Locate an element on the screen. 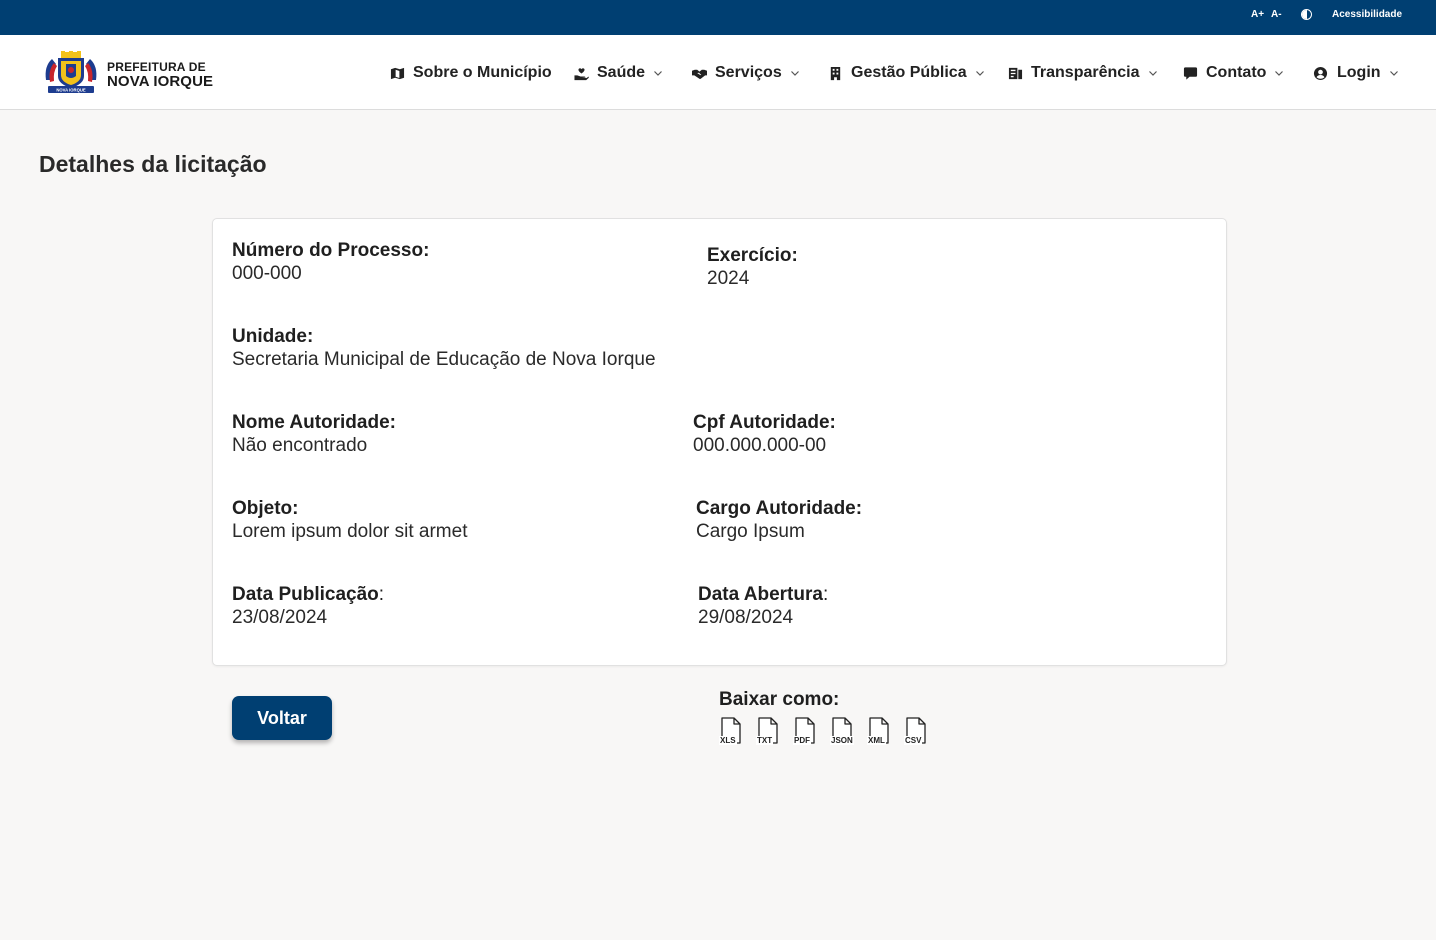 This screenshot has height=940, width=1436. chat-icon is located at coordinates (1190, 73).